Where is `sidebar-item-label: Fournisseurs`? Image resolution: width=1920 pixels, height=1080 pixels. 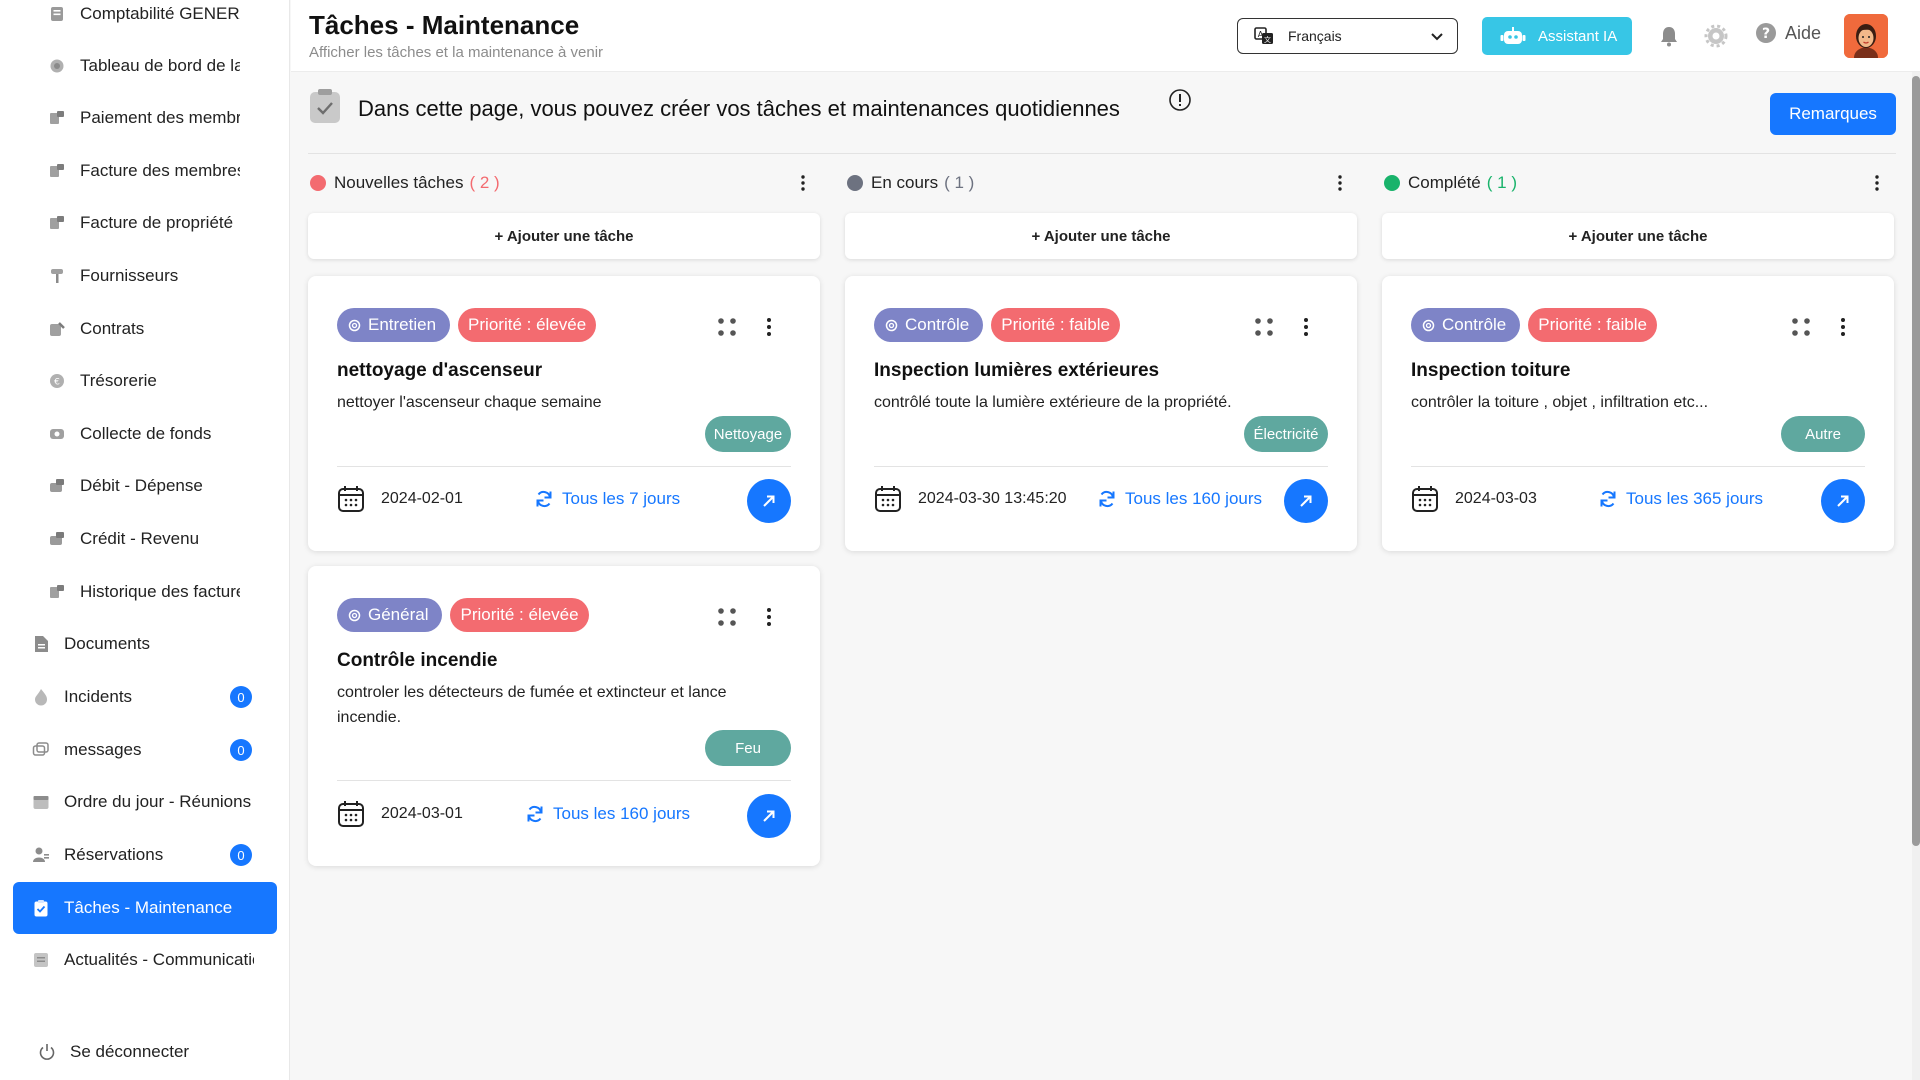 sidebar-item-label: Fournisseurs is located at coordinates (129, 275).